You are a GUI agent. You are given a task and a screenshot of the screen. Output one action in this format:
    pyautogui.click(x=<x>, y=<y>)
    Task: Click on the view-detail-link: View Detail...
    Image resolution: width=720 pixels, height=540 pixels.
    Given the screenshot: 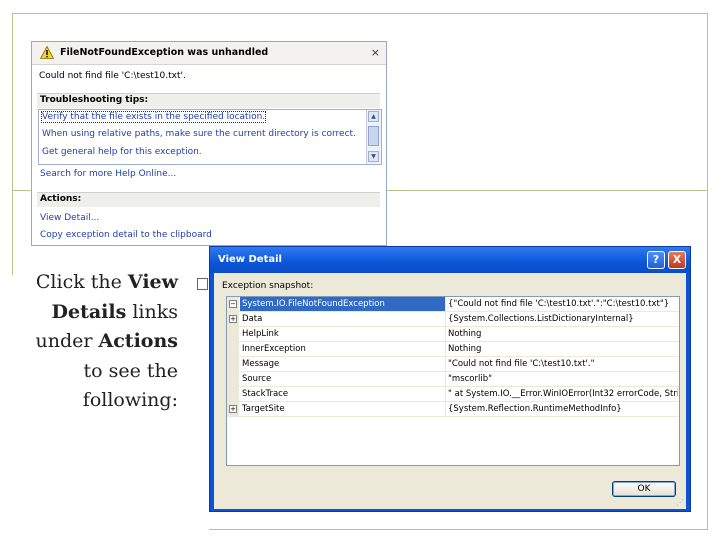 What is the action you would take?
    pyautogui.click(x=69, y=218)
    